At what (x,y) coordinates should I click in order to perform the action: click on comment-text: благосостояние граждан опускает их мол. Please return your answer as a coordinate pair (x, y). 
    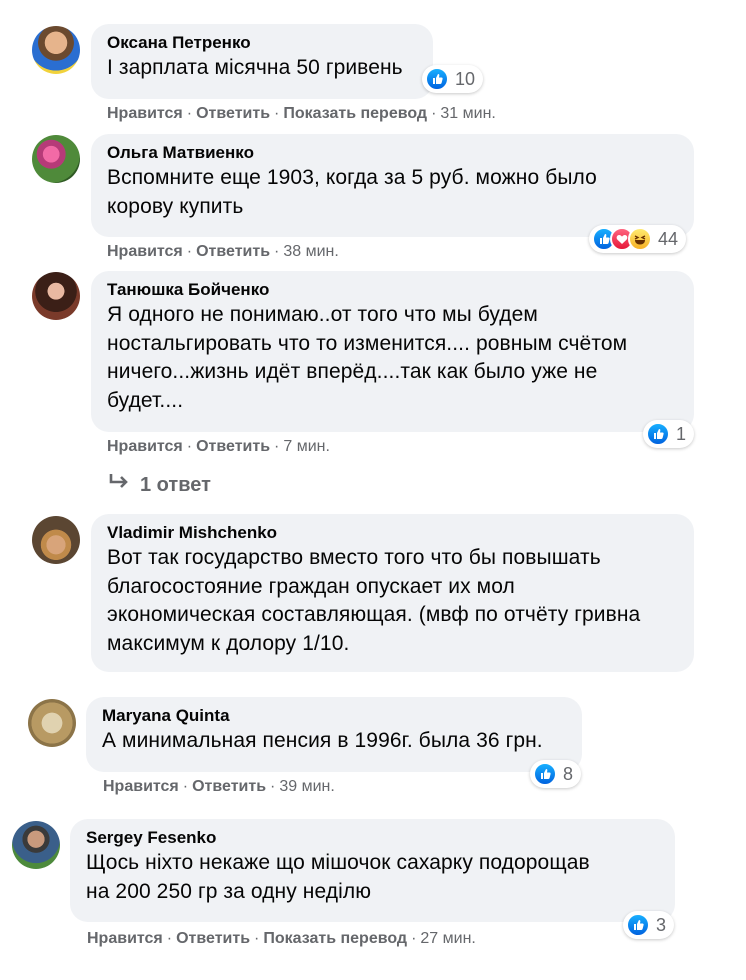
    Looking at the image, I should click on (311, 586).